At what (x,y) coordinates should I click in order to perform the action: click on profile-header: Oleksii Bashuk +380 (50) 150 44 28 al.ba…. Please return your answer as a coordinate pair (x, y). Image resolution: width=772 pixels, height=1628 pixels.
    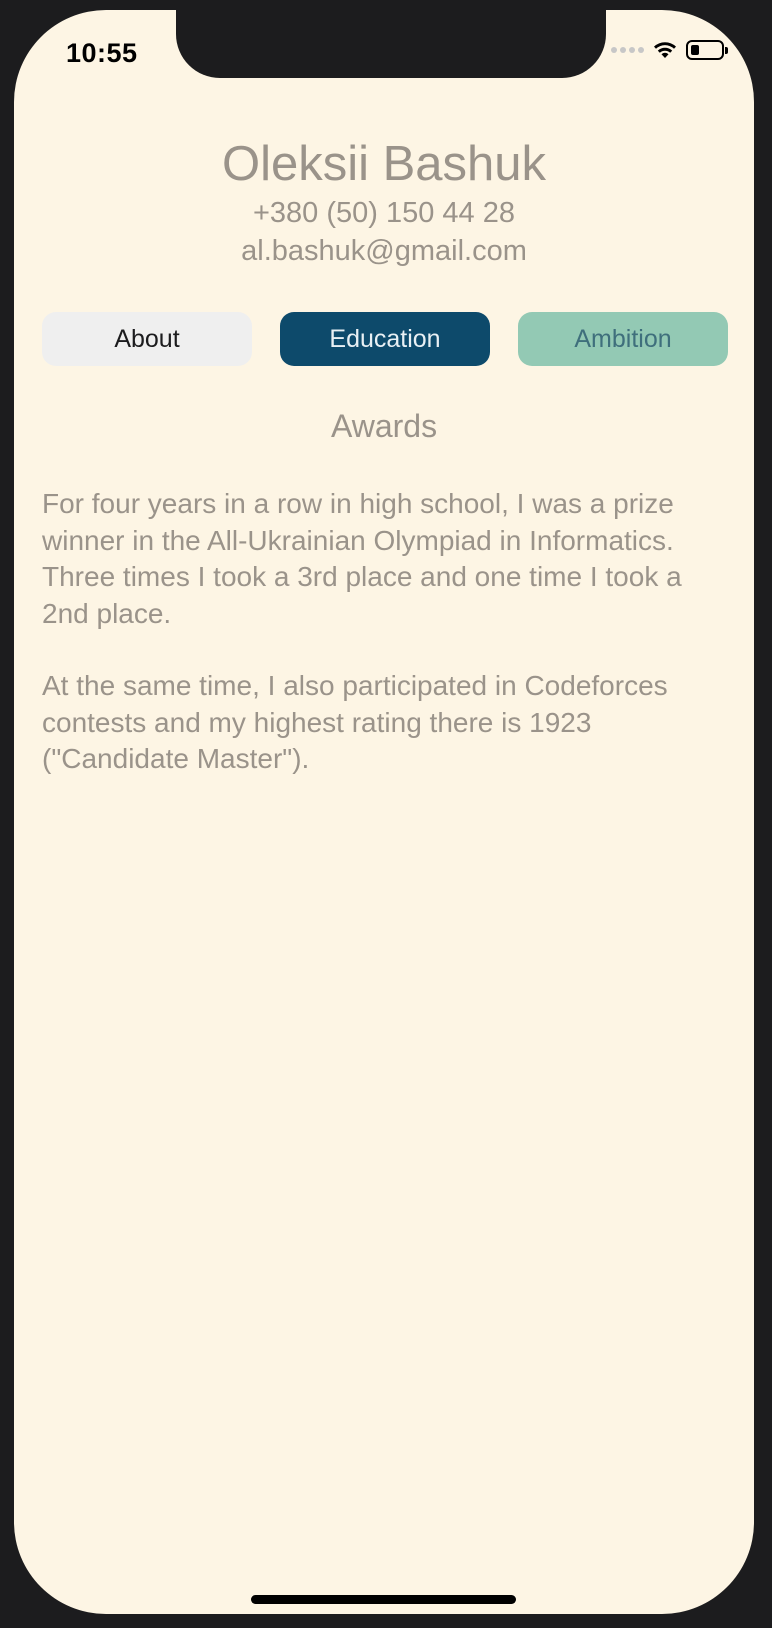
    Looking at the image, I should click on (384, 202).